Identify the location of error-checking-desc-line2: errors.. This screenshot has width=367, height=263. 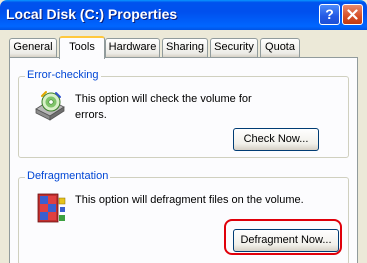
(91, 115).